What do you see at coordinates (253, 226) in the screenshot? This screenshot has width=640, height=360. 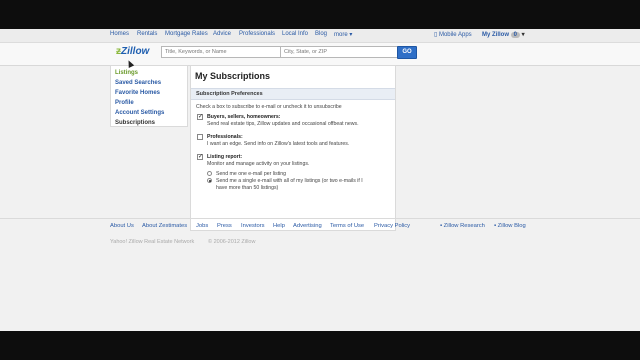 I see `footer-investors: Investors` at bounding box center [253, 226].